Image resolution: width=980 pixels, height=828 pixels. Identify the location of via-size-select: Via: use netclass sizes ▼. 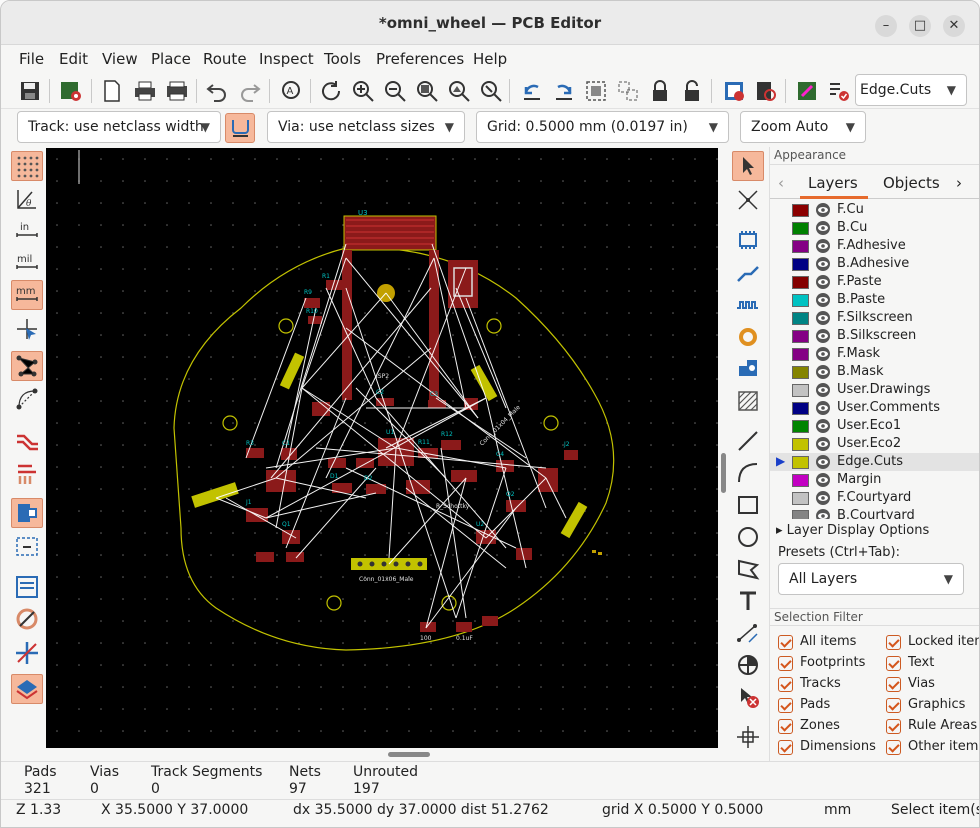
(366, 127).